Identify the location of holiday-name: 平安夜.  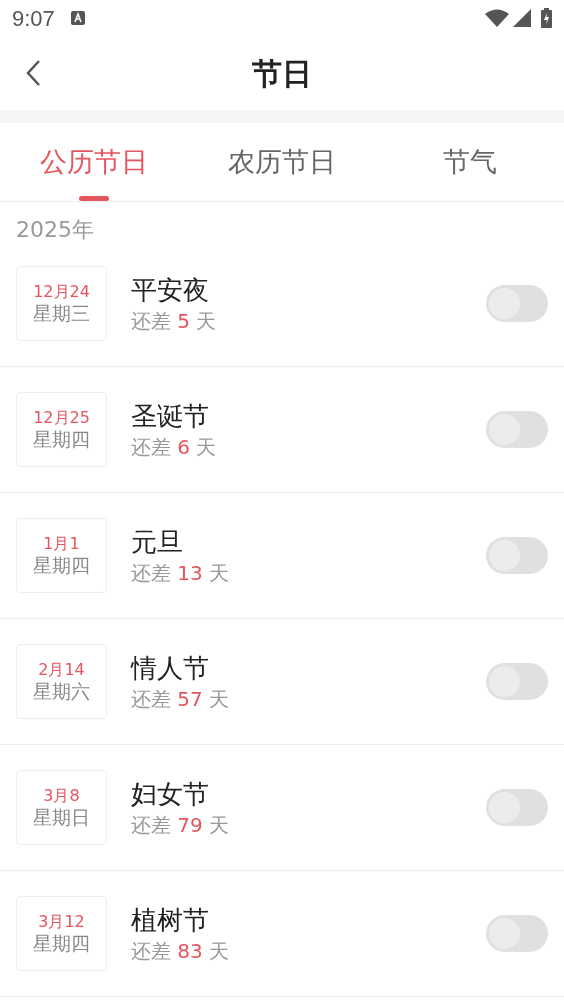
(170, 289).